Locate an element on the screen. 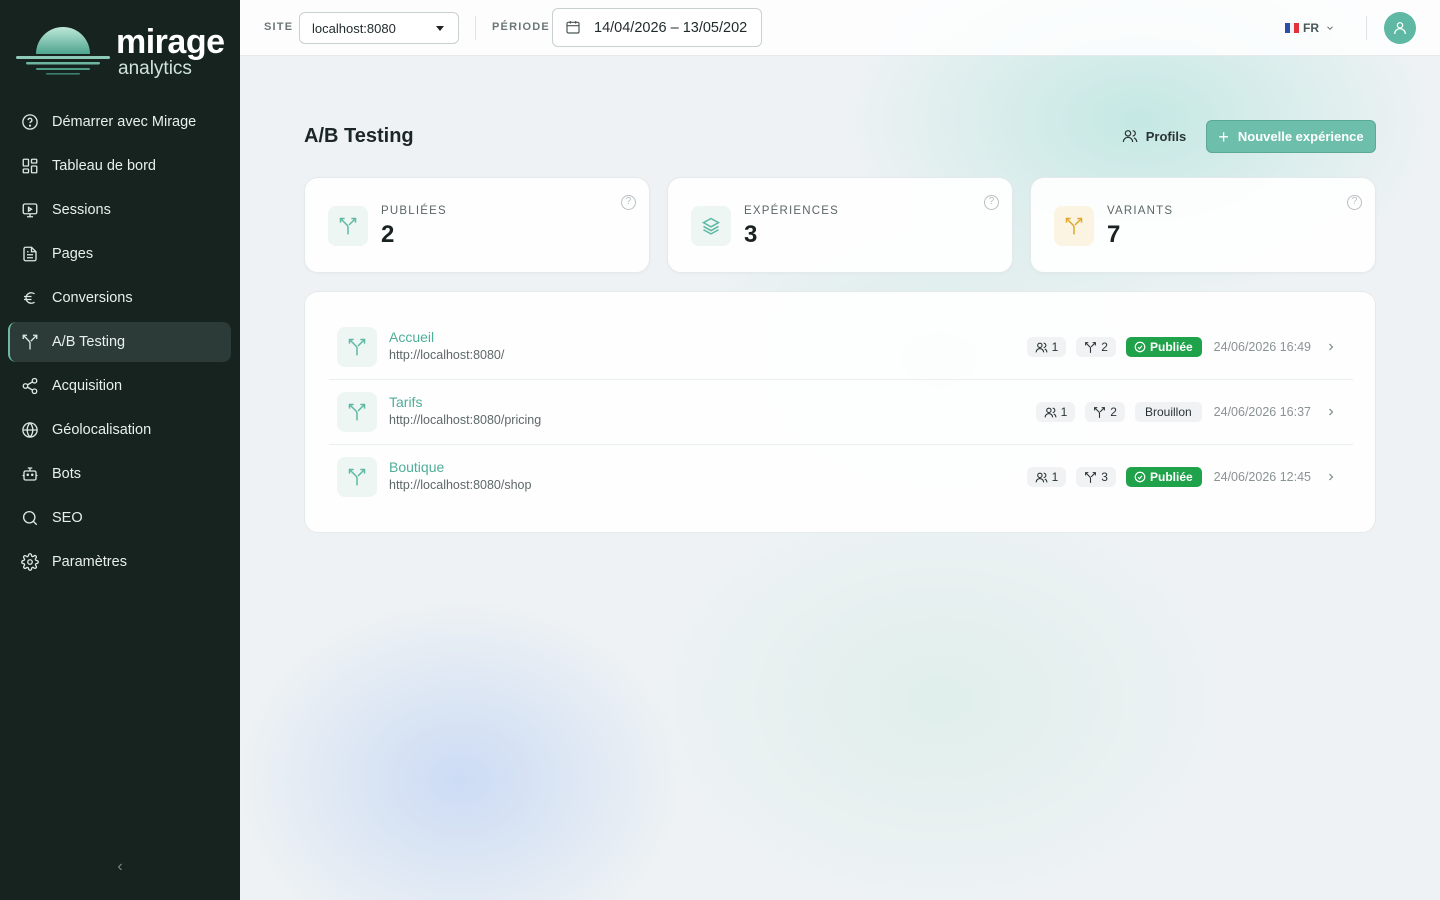  sidebar-item-ab-testing: A/B Testing is located at coordinates (119, 342).